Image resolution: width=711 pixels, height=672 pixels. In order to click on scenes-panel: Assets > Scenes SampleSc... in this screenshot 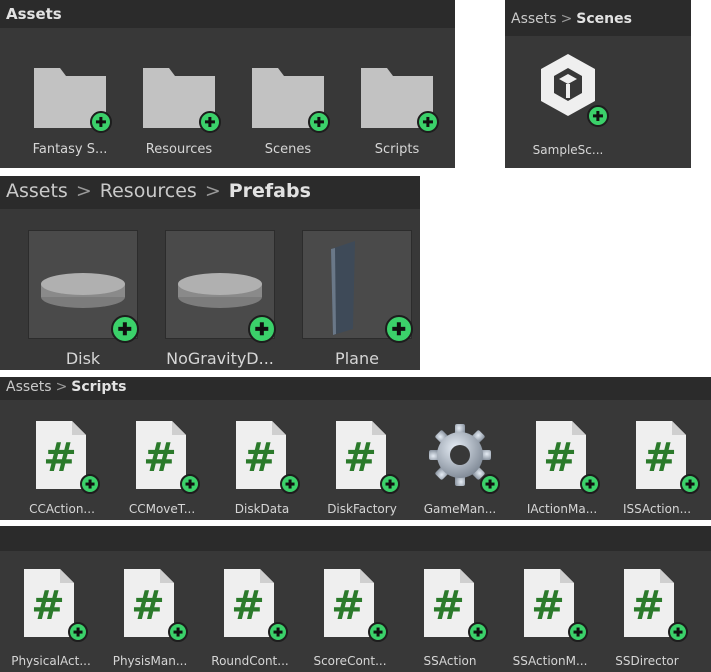, I will do `click(598, 84)`.